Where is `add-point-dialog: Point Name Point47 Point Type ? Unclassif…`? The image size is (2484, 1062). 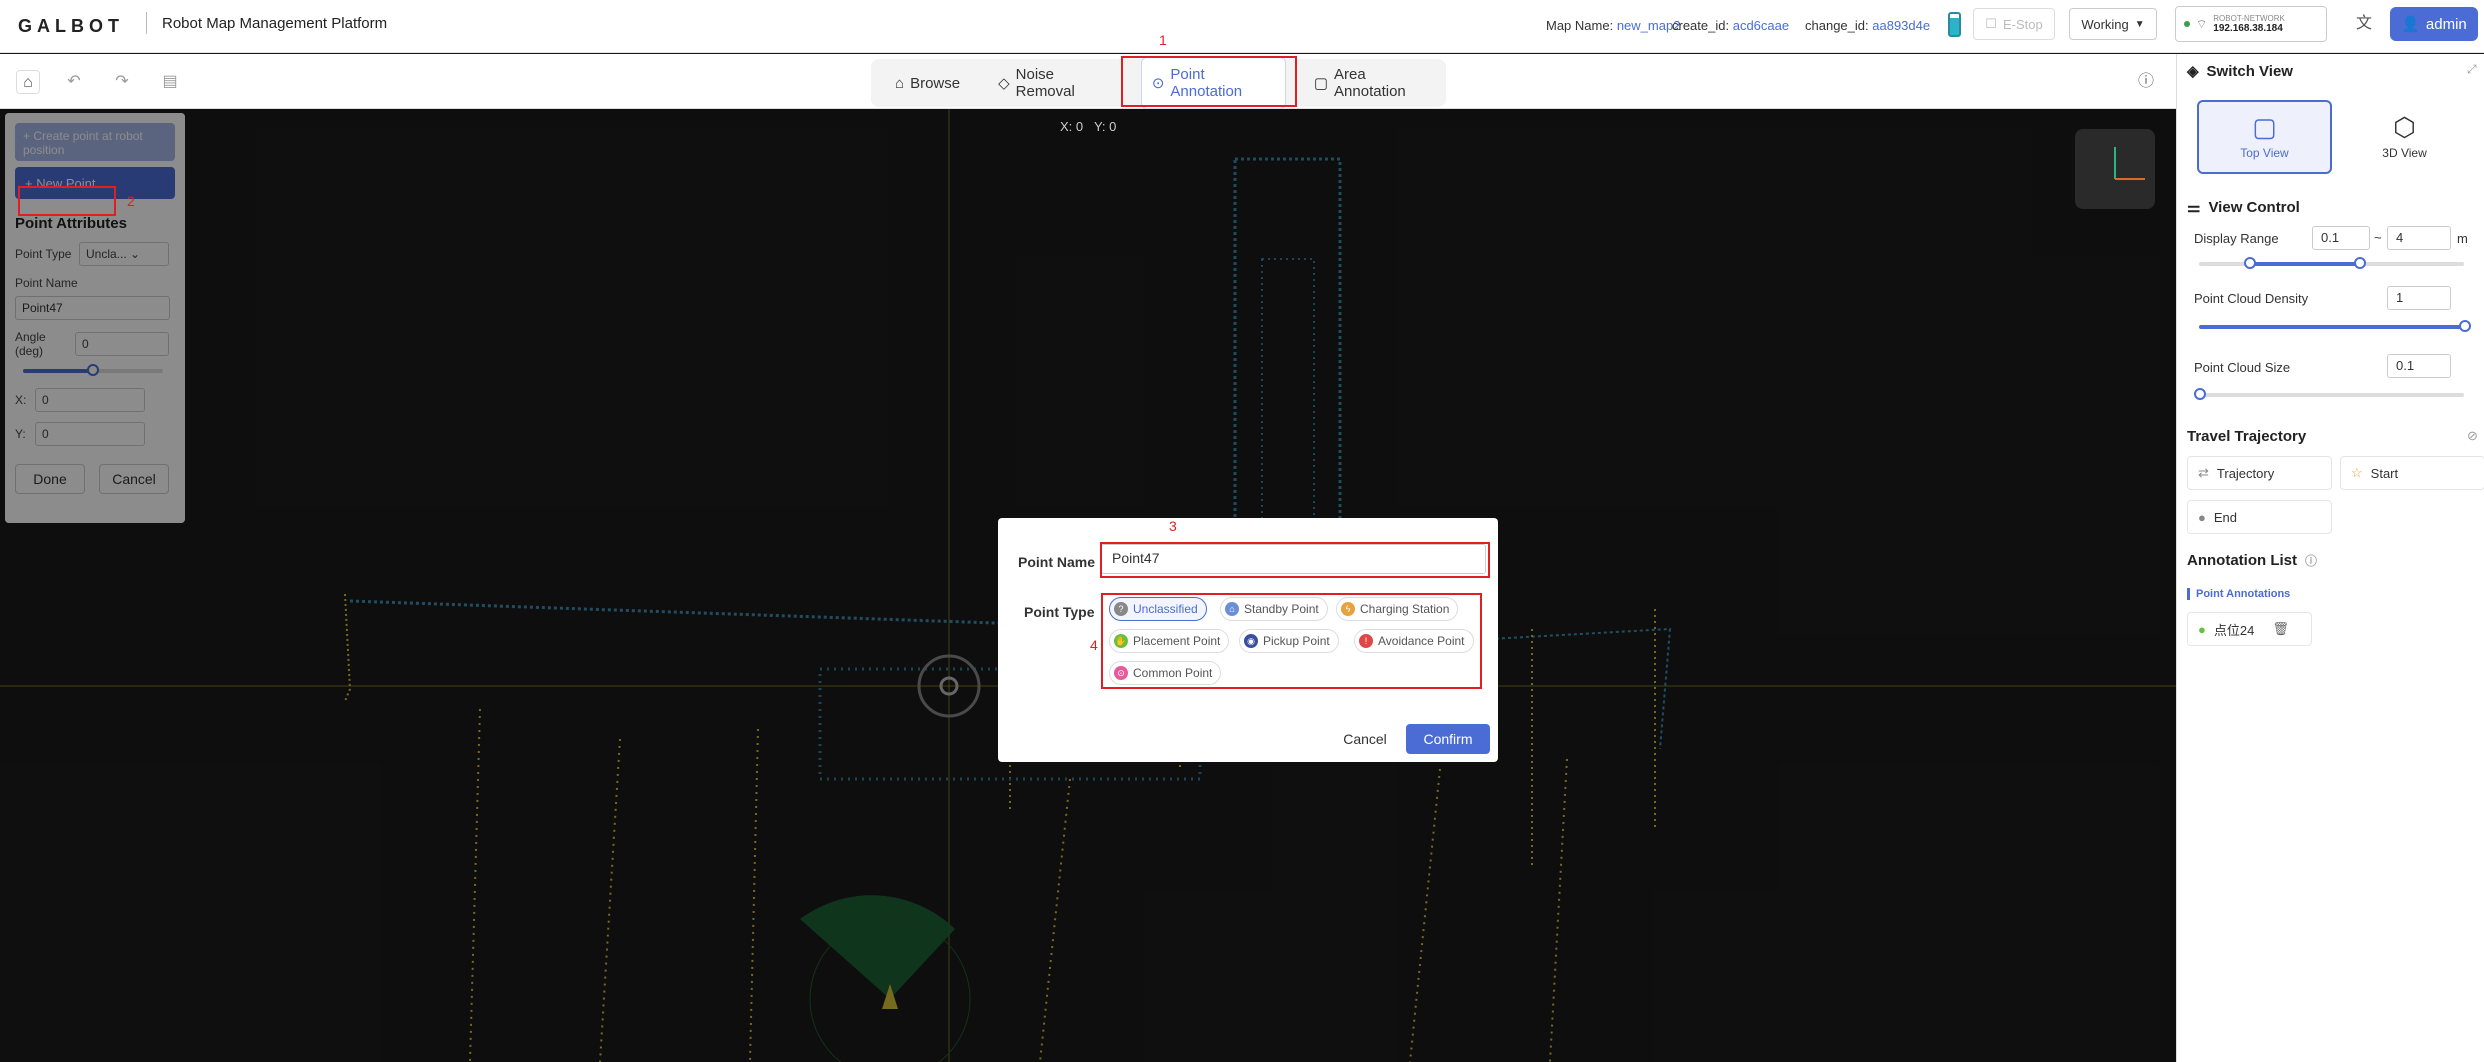 add-point-dialog: Point Name Point47 Point Type ? Unclassif… is located at coordinates (1248, 640).